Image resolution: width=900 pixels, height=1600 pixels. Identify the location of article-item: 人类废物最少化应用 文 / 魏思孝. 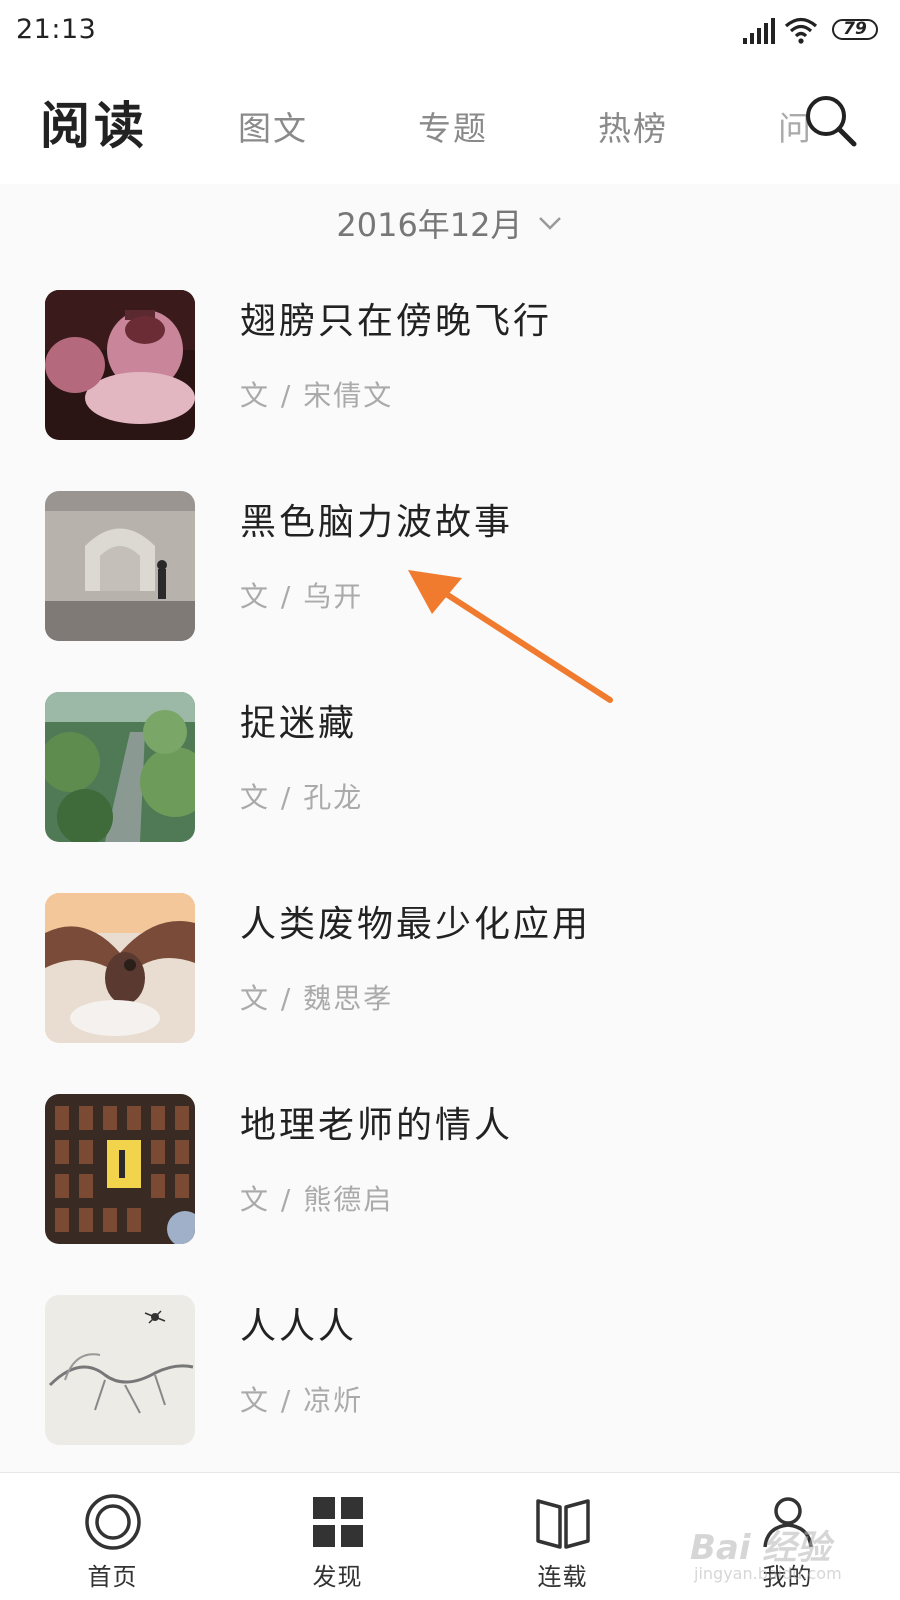
(450, 971).